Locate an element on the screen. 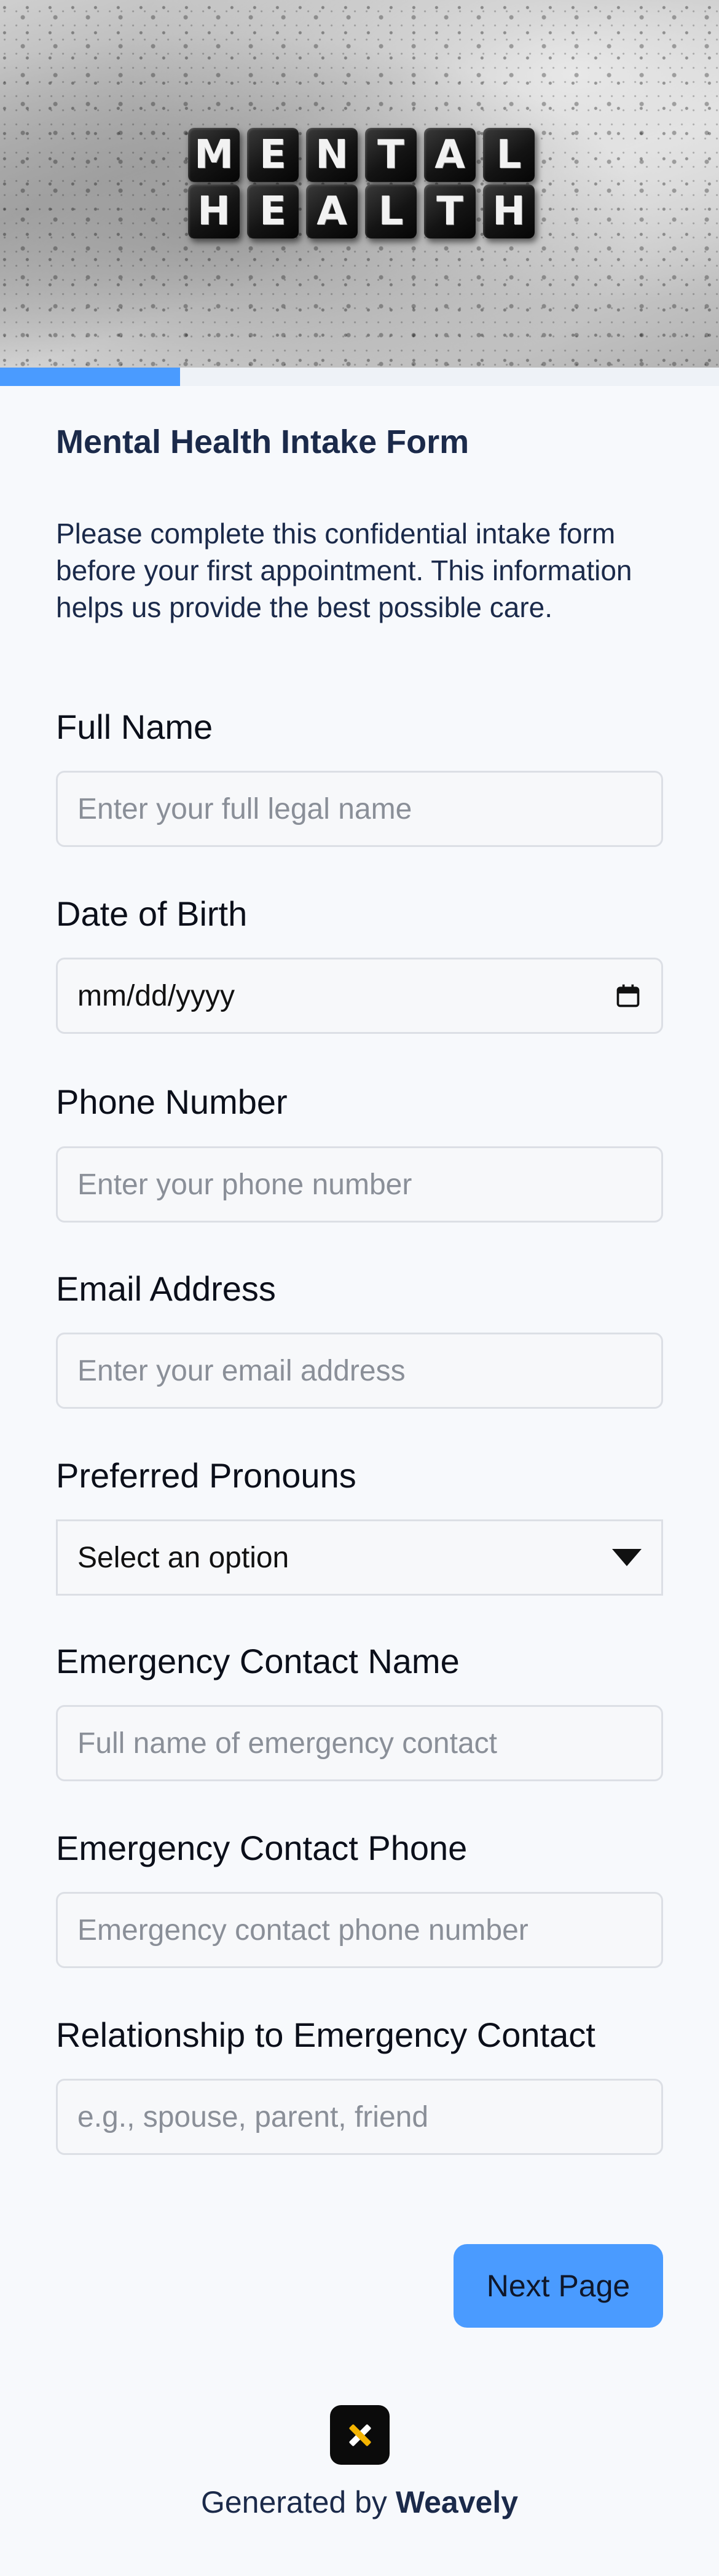 The height and width of the screenshot is (2576, 719). field-label-full-name: Full Name is located at coordinates (134, 727).